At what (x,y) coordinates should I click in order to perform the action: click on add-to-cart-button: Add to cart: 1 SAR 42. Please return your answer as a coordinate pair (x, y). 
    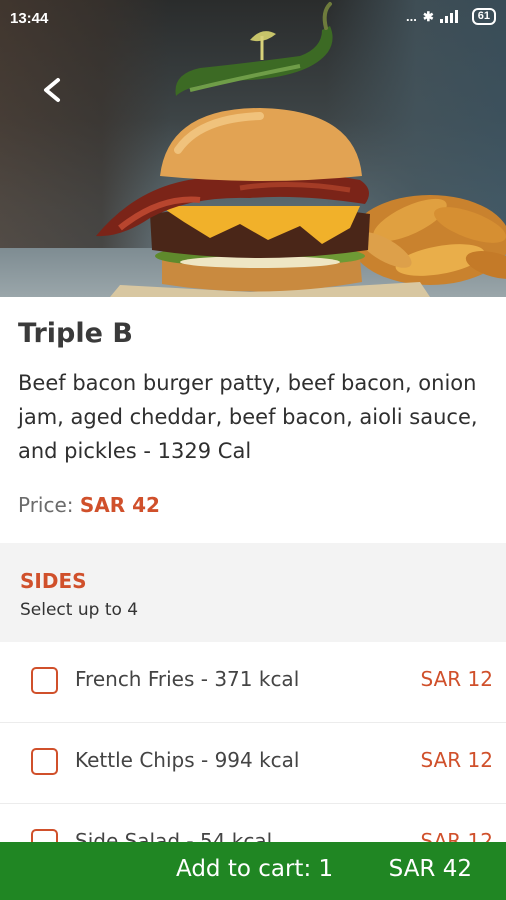
    Looking at the image, I should click on (253, 871).